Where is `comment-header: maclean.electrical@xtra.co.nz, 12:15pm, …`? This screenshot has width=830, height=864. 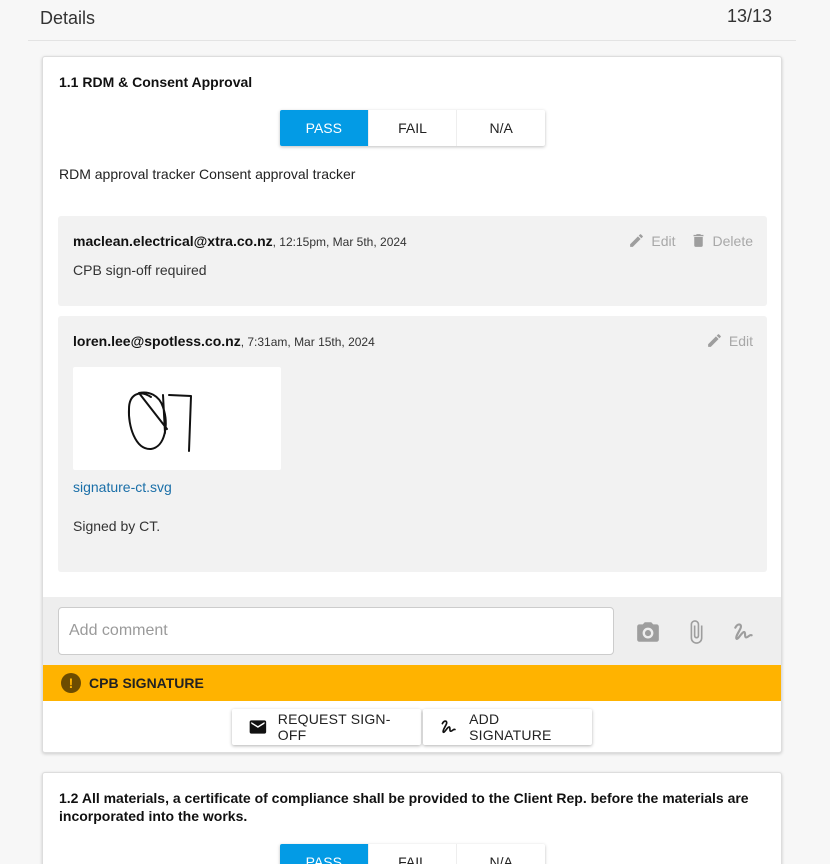
comment-header: maclean.electrical@xtra.co.nz, 12:15pm, … is located at coordinates (240, 241).